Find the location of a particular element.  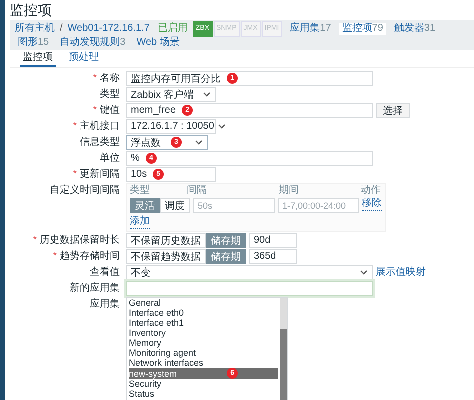

host-tab: Web 场景 is located at coordinates (158, 43).